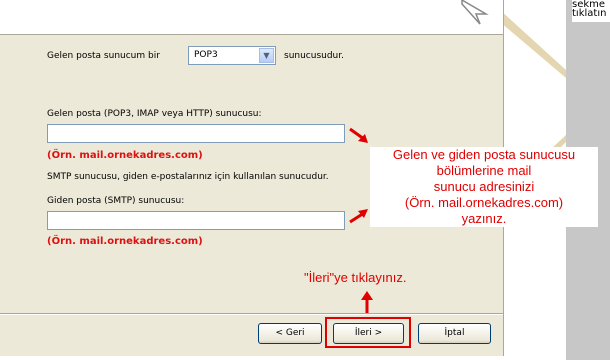 The width and height of the screenshot is (610, 360). What do you see at coordinates (103, 56) in the screenshot?
I see `incoming-type-prefix: Gelen posta sunucum bir` at bounding box center [103, 56].